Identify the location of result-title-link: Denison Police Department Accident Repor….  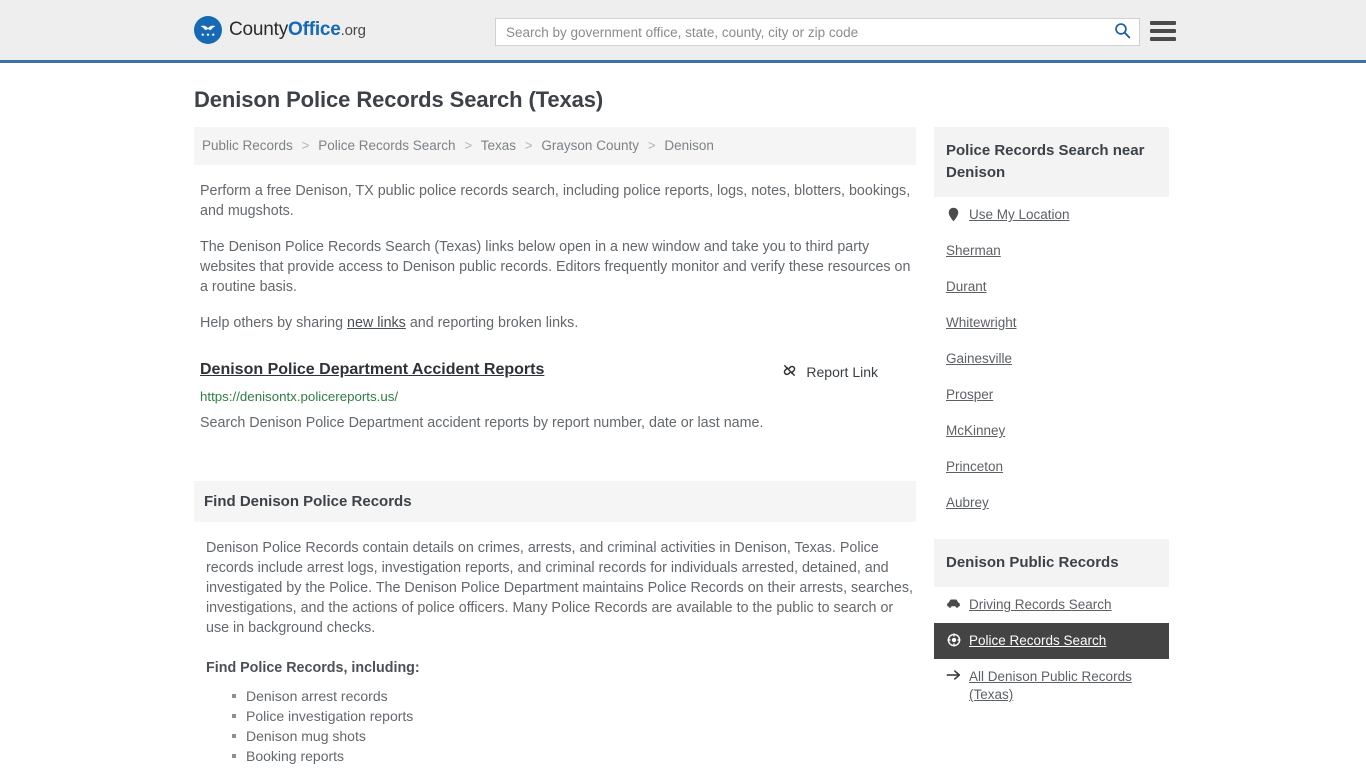
(372, 370).